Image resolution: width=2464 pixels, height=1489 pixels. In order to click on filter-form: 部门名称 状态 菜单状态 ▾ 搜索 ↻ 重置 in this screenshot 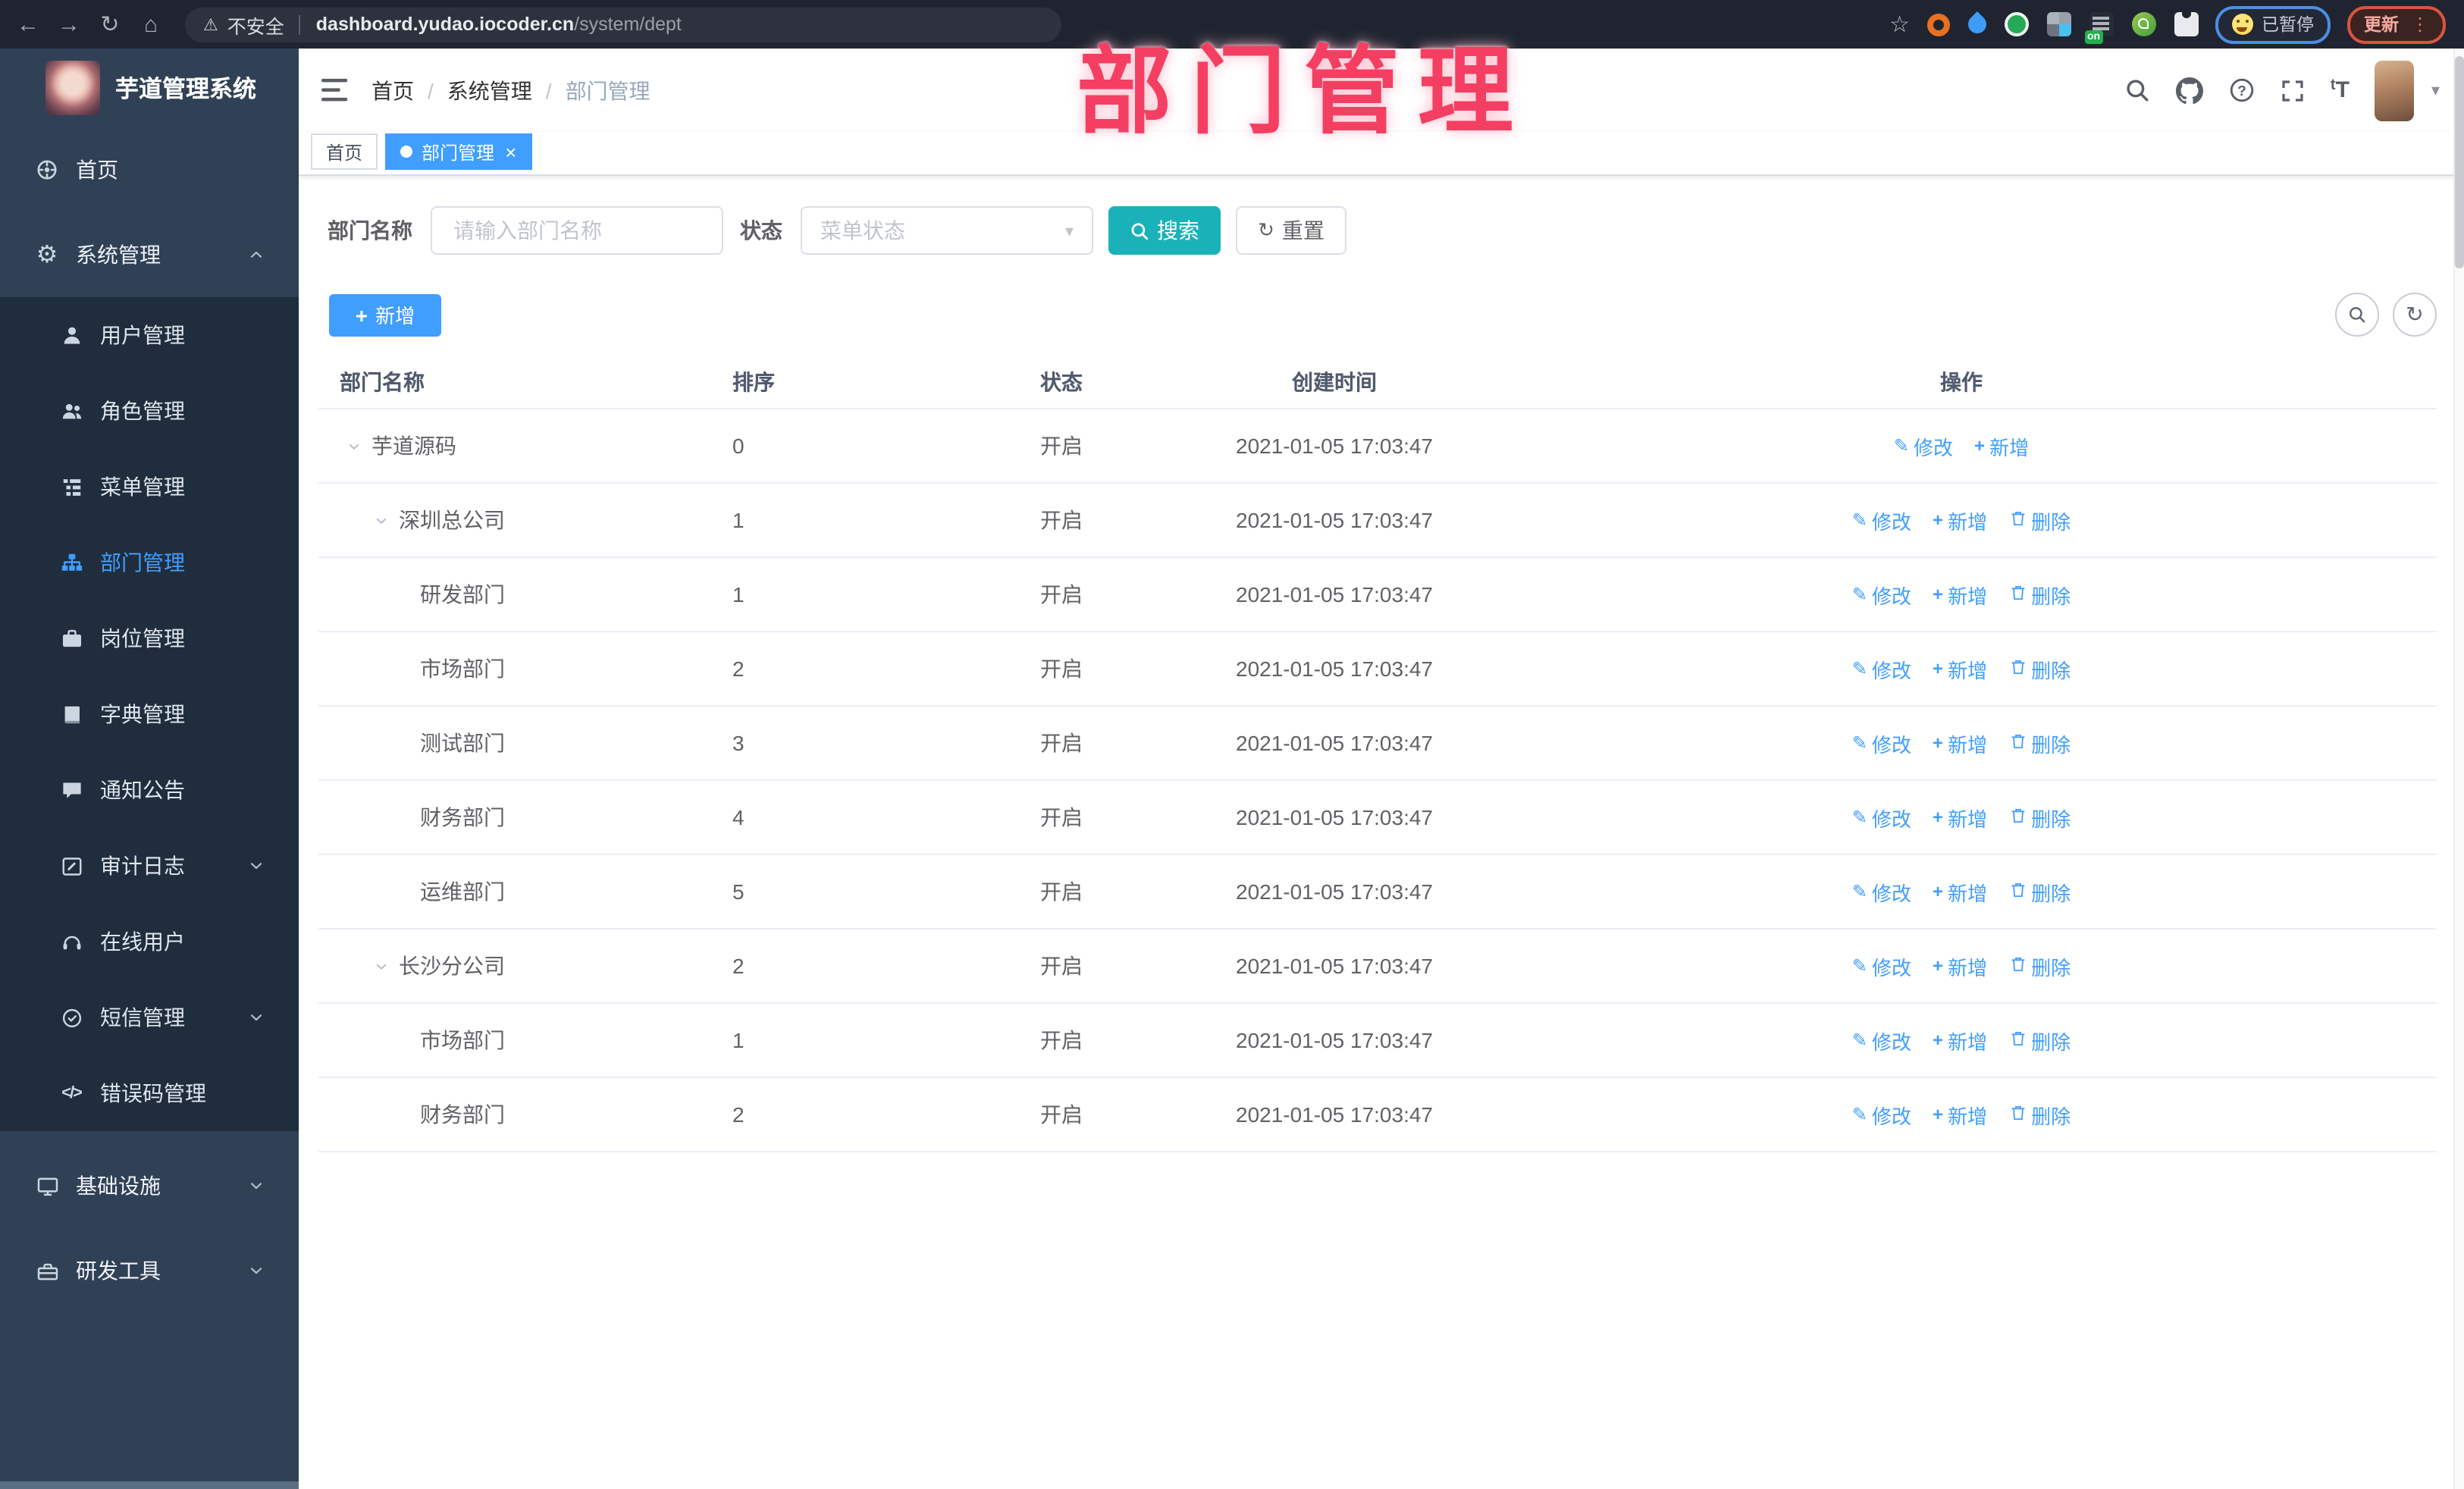, I will do `click(1377, 231)`.